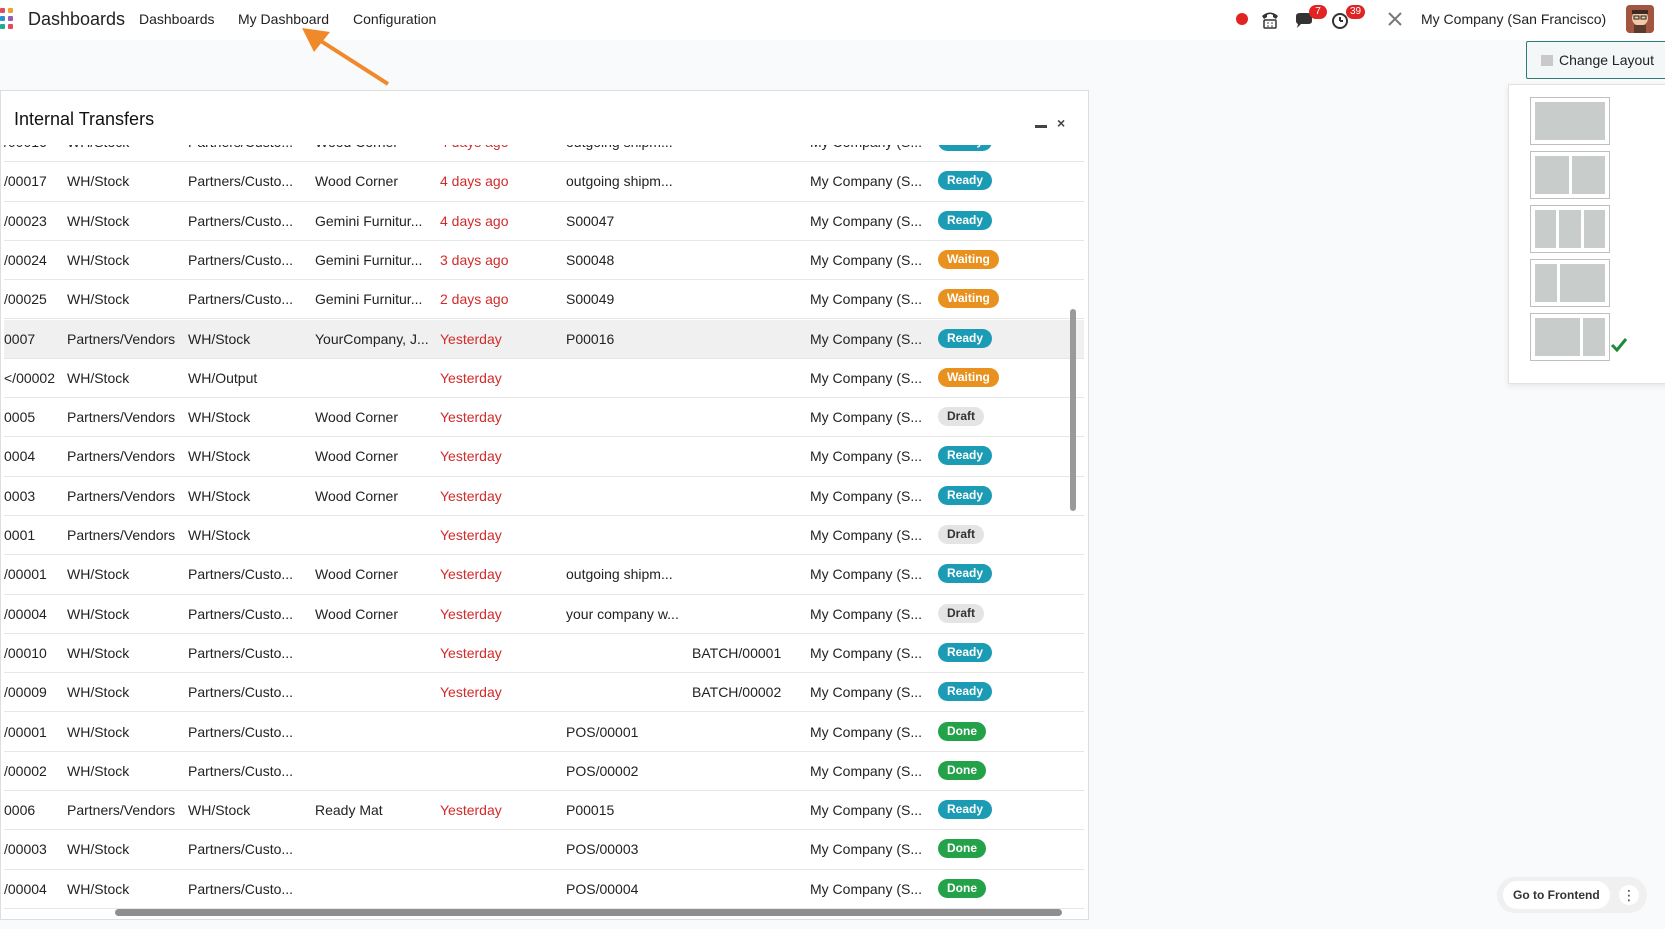 The width and height of the screenshot is (1665, 929). Describe the element at coordinates (1556, 895) in the screenshot. I see `go-to-frontend-button: Go to Frontend` at that location.